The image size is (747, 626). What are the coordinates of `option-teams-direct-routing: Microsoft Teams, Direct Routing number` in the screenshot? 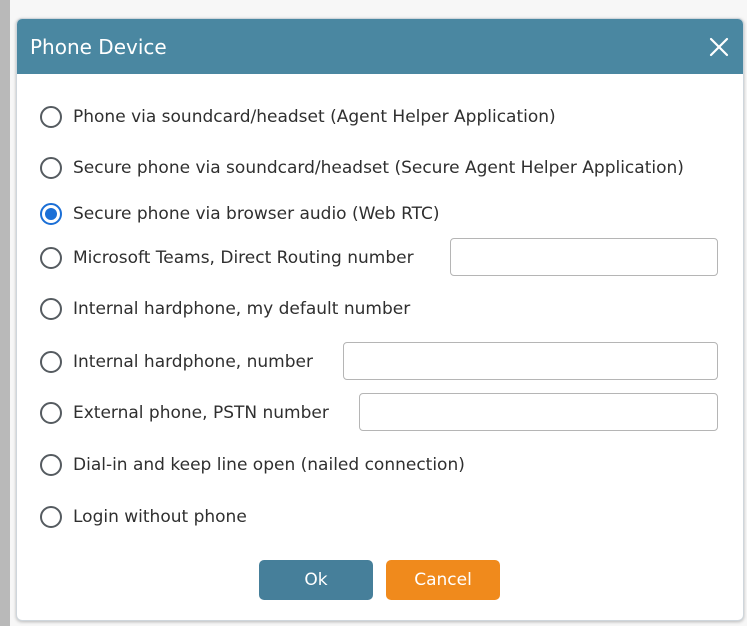 It's located at (227, 258).